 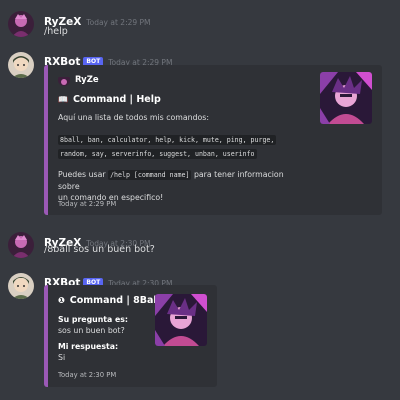 I want to click on book-icon: 📖, so click(x=63, y=99).